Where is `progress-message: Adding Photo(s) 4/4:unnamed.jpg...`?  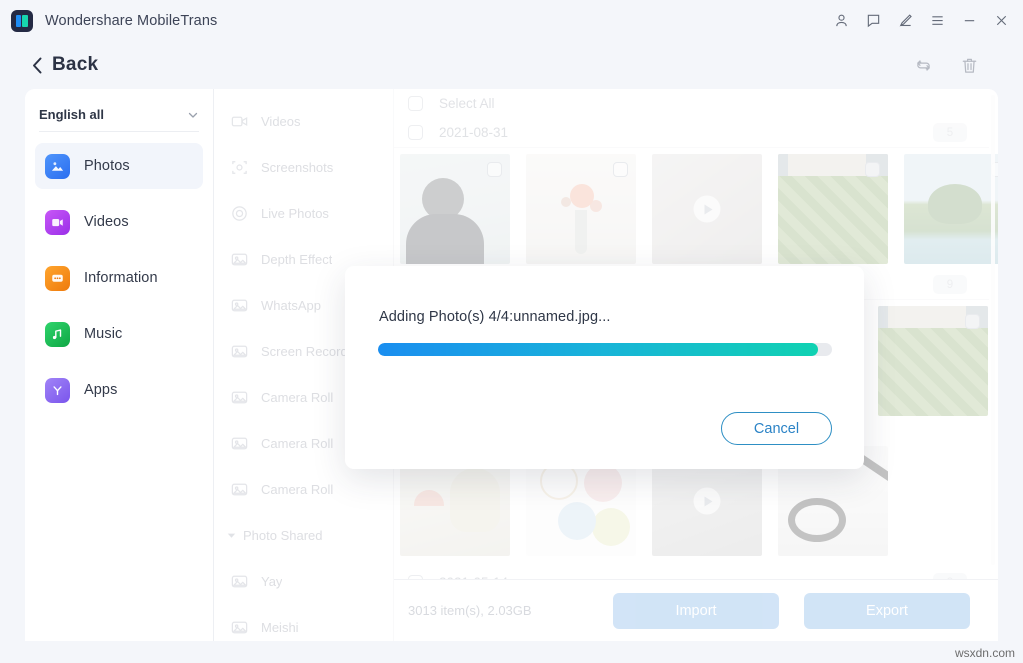 progress-message: Adding Photo(s) 4/4:unnamed.jpg... is located at coordinates (495, 317).